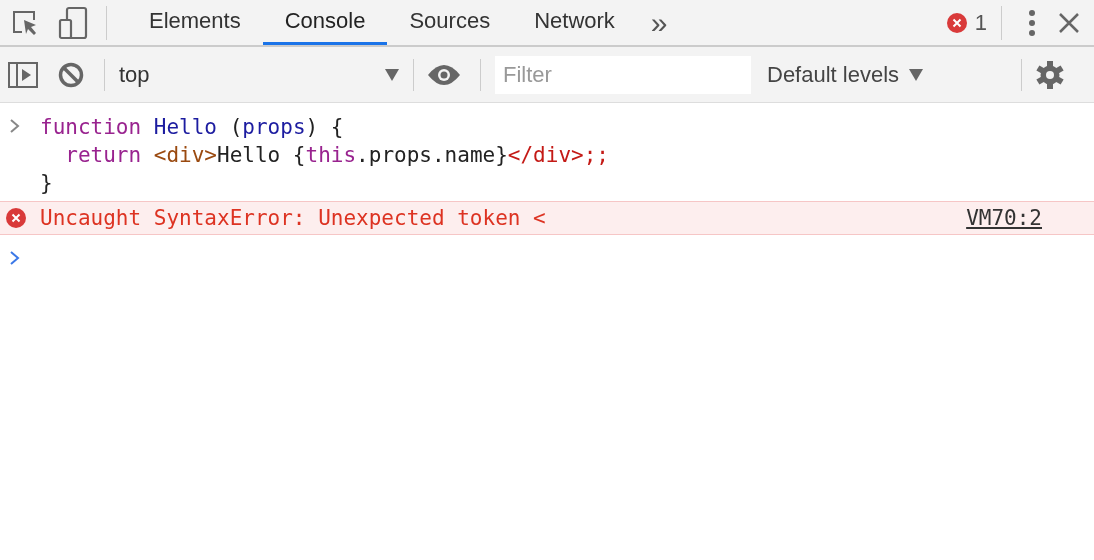 This screenshot has width=1094, height=560. Describe the element at coordinates (574, 22) in the screenshot. I see `panel-tab: Network` at that location.